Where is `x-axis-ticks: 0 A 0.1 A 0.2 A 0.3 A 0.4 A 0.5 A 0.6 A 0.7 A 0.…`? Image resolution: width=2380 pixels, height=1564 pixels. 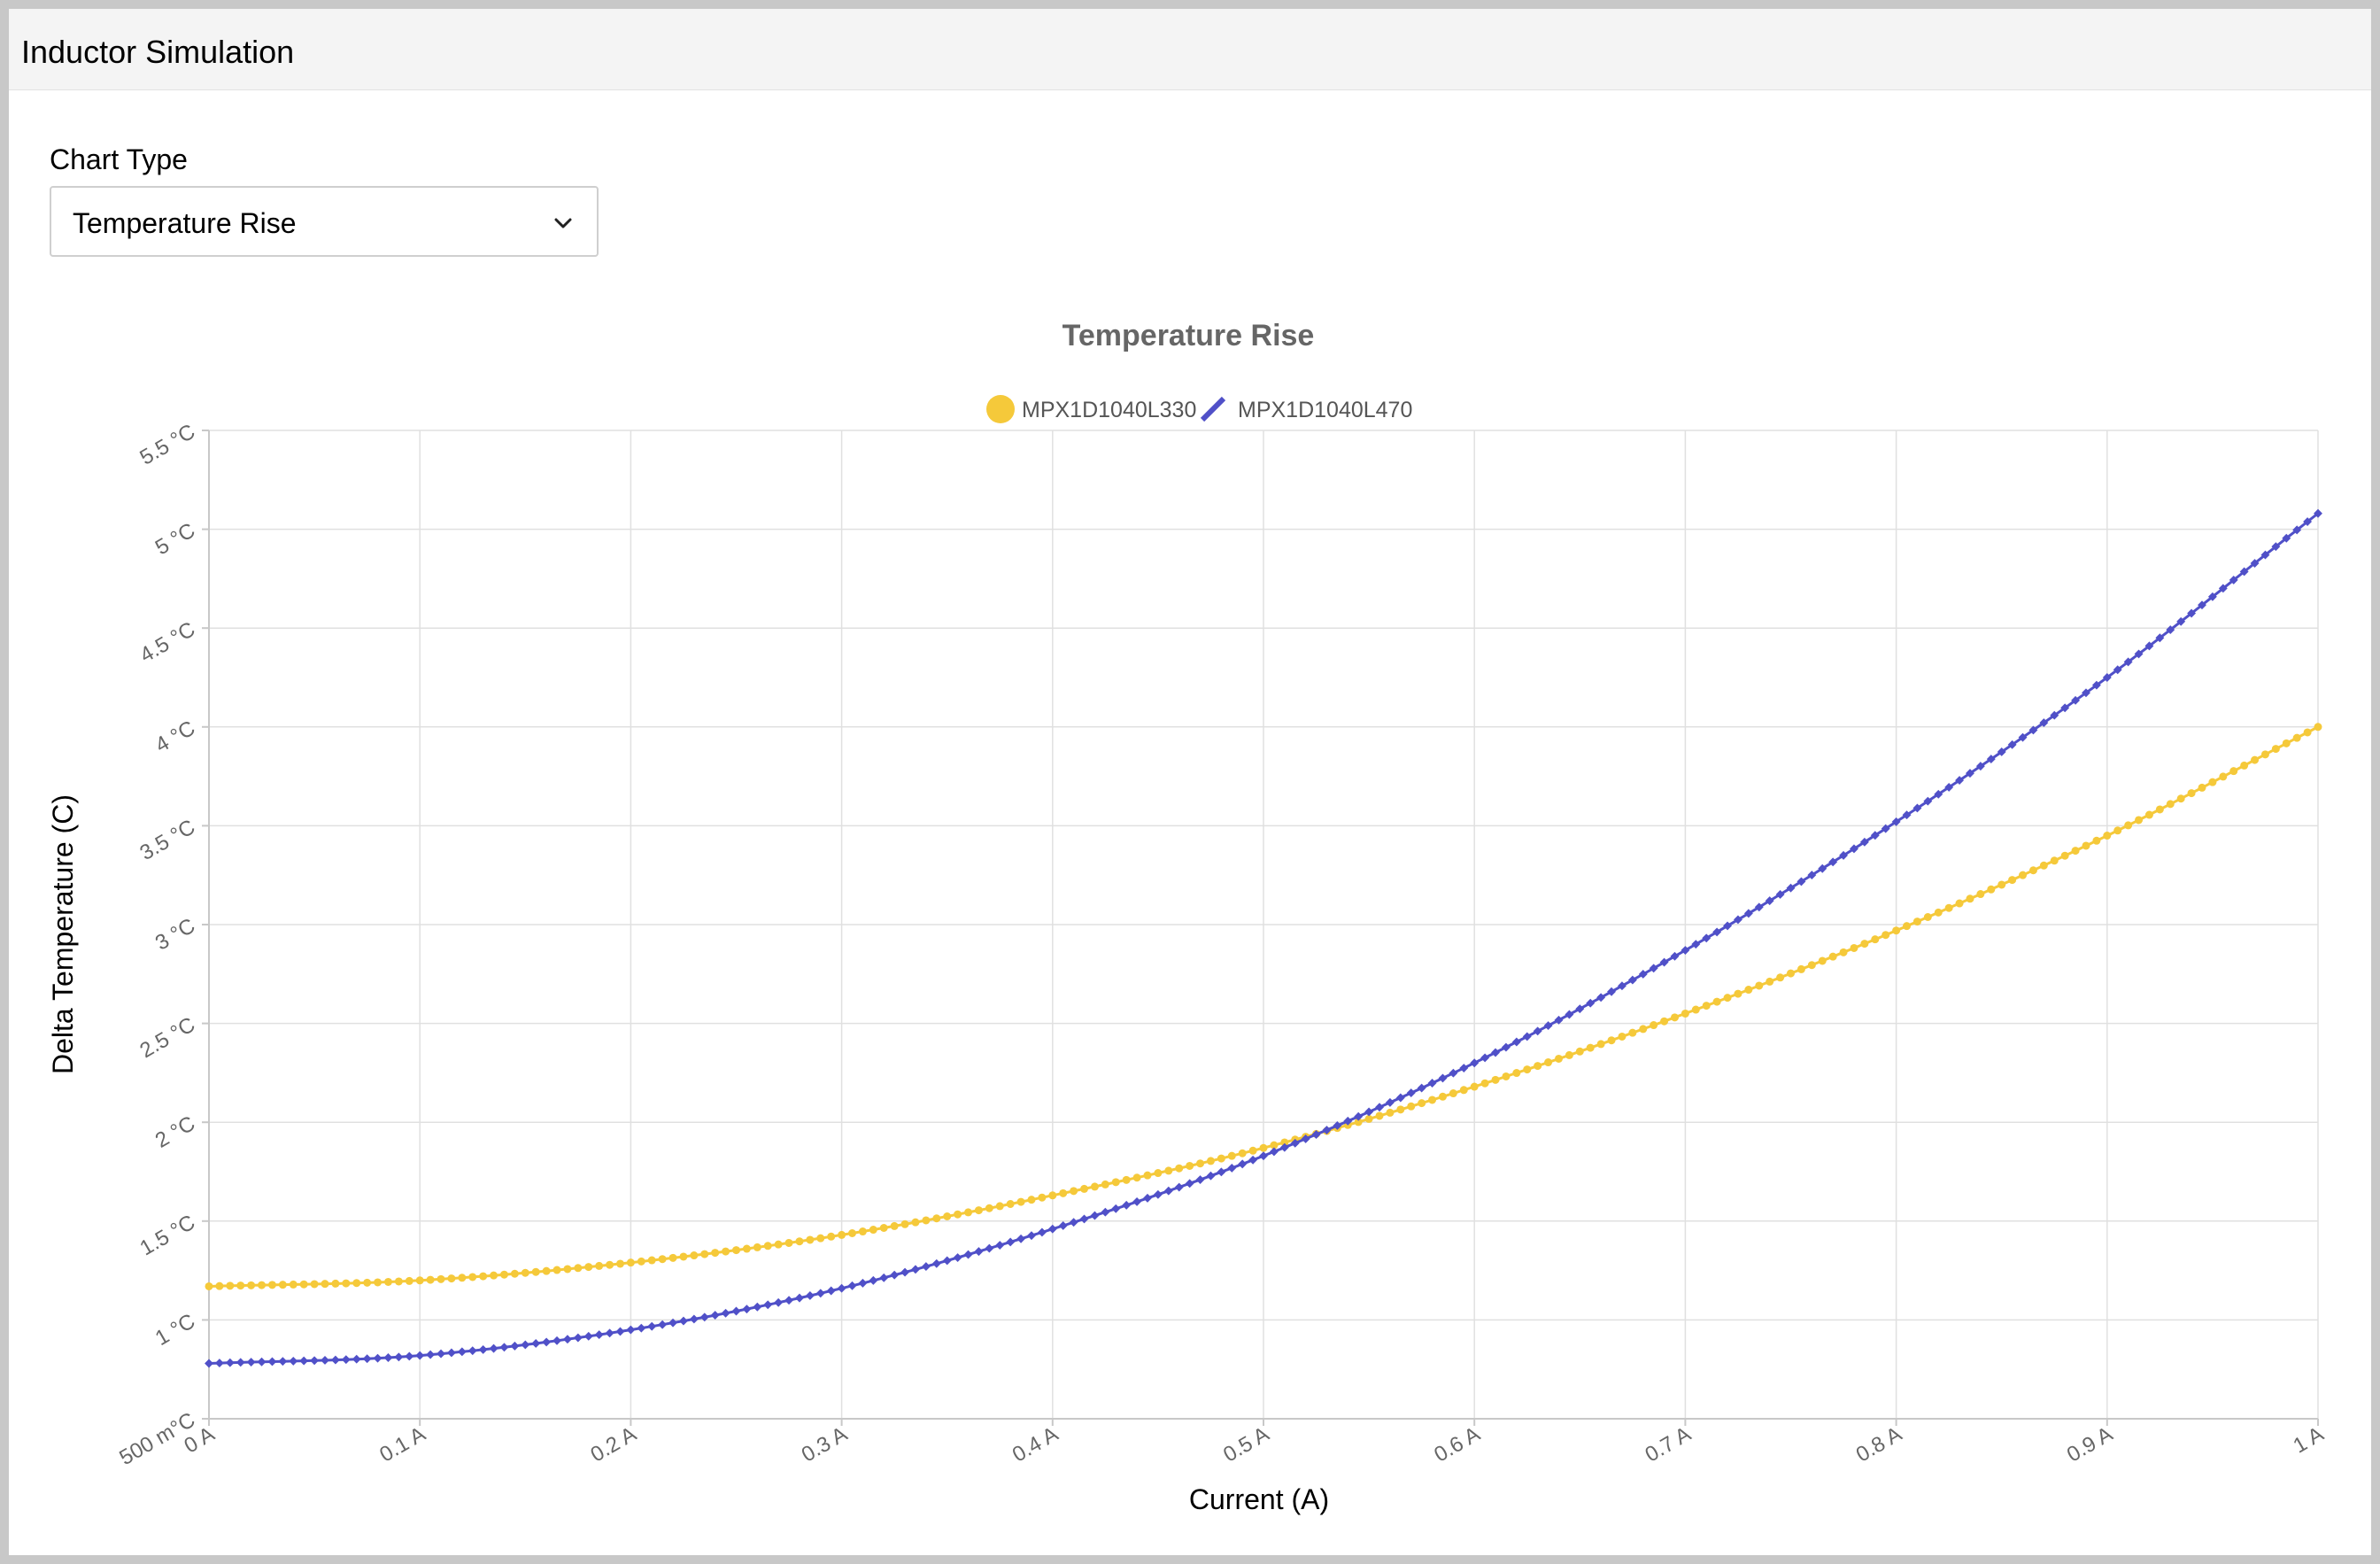
x-axis-ticks: 0 A 0.1 A 0.2 A 0.3 A 0.4 A 0.5 A 0.6 A 0.7 A 0.… is located at coordinates (1254, 1443).